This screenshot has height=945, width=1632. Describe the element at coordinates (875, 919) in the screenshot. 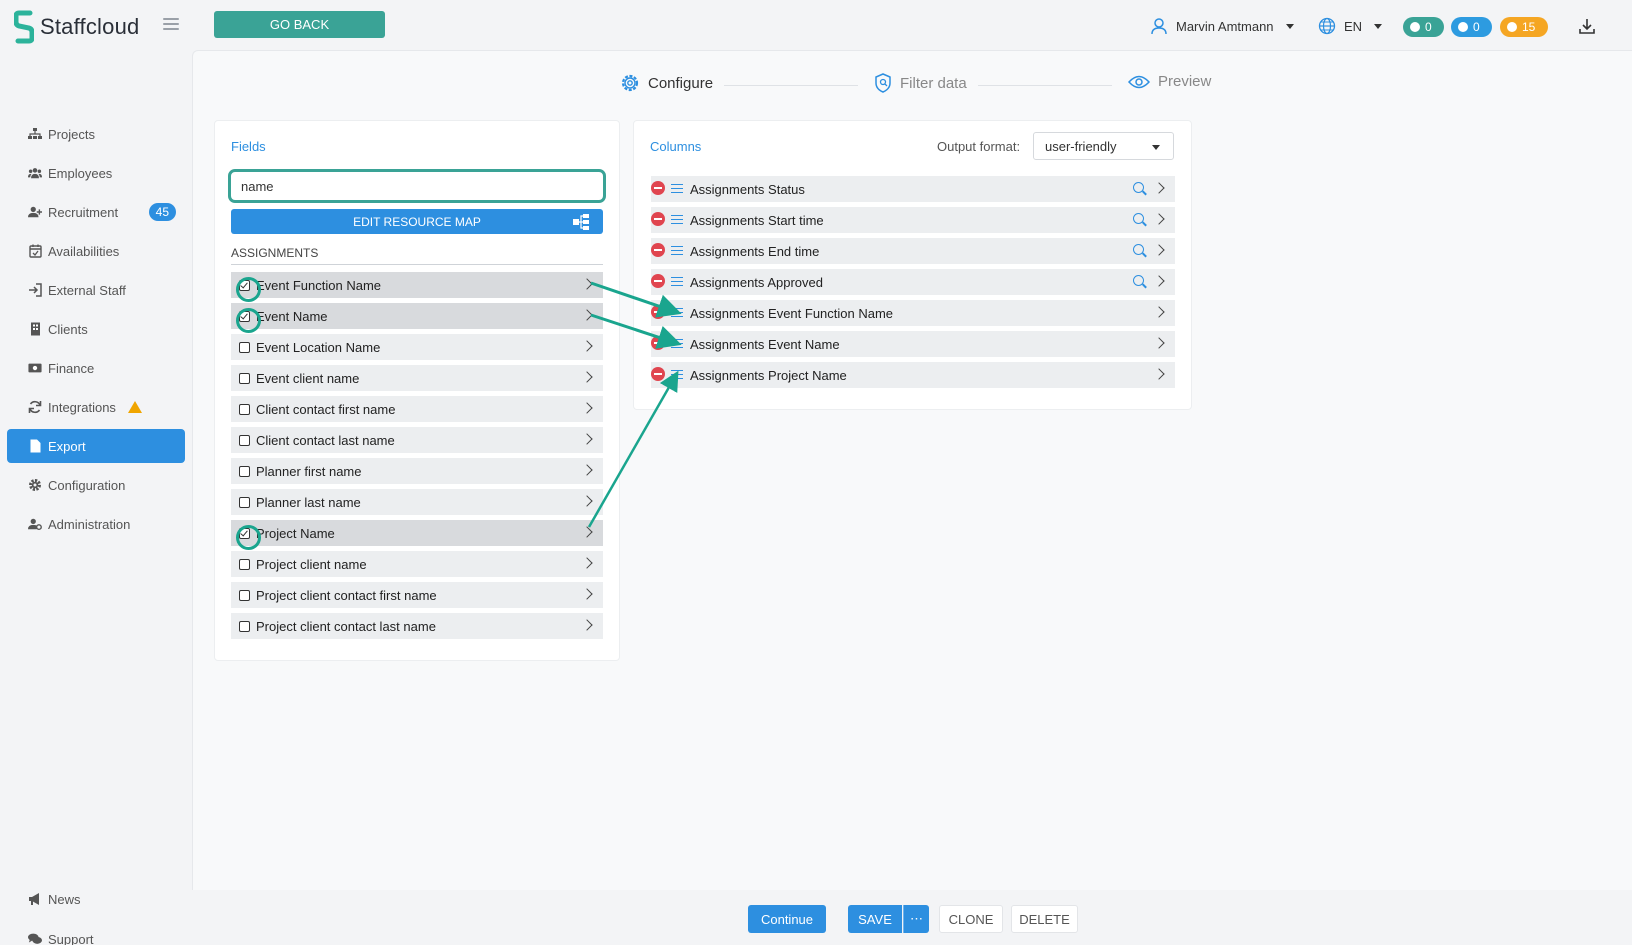

I see `save-button: SAVE` at that location.